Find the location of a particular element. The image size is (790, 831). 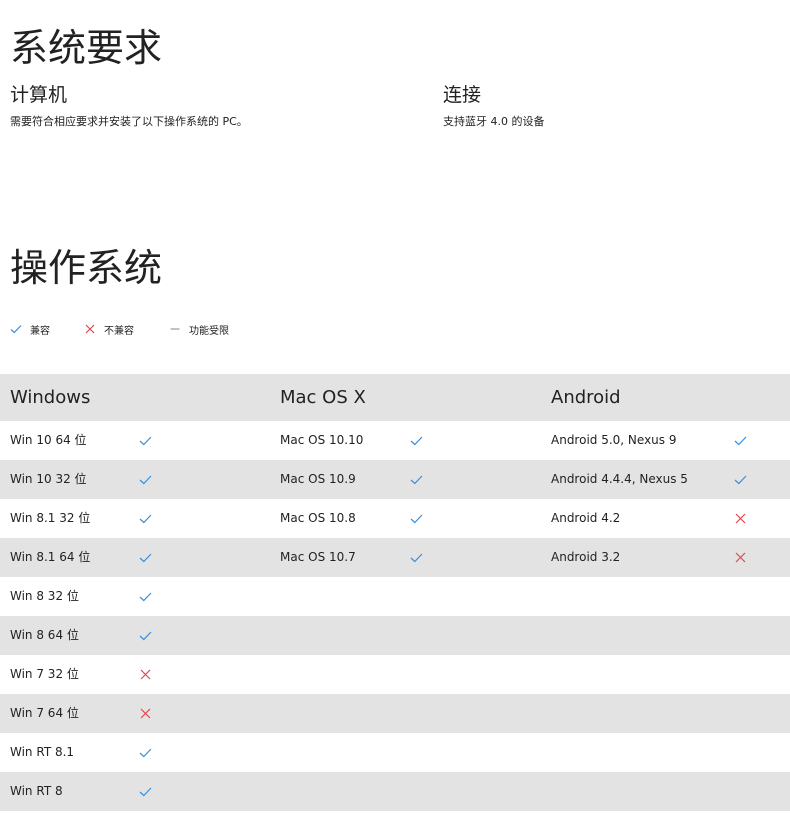

windows-version-label: Win RT 8 is located at coordinates (36, 791).